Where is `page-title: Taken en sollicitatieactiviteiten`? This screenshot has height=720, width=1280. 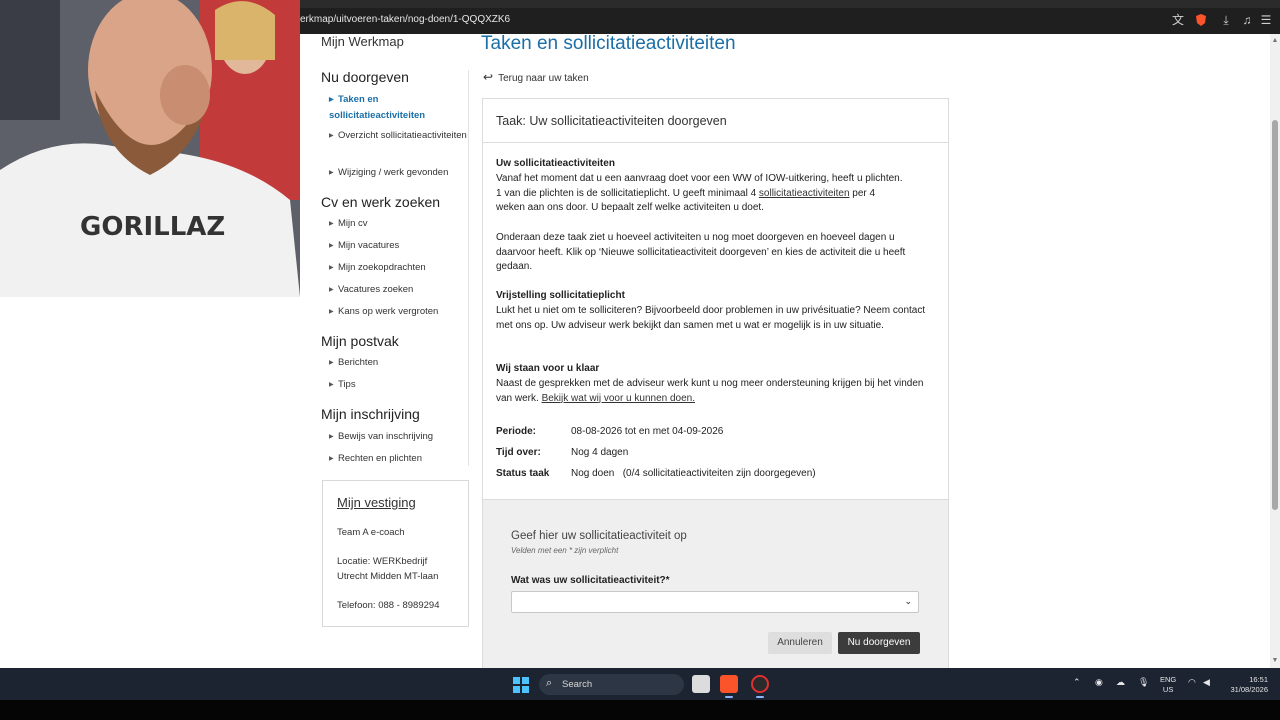
page-title: Taken en sollicitatieactiviteiten is located at coordinates (608, 43).